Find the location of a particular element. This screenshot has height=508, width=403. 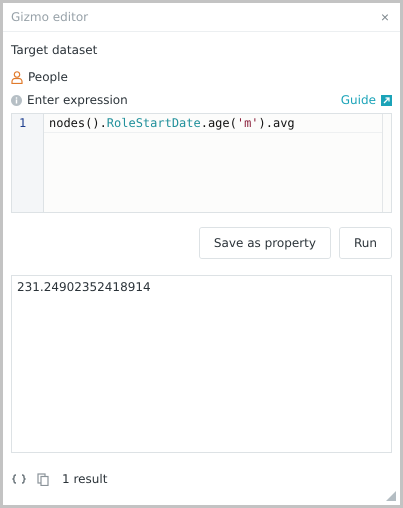

target-label: Target dataset is located at coordinates (54, 50).